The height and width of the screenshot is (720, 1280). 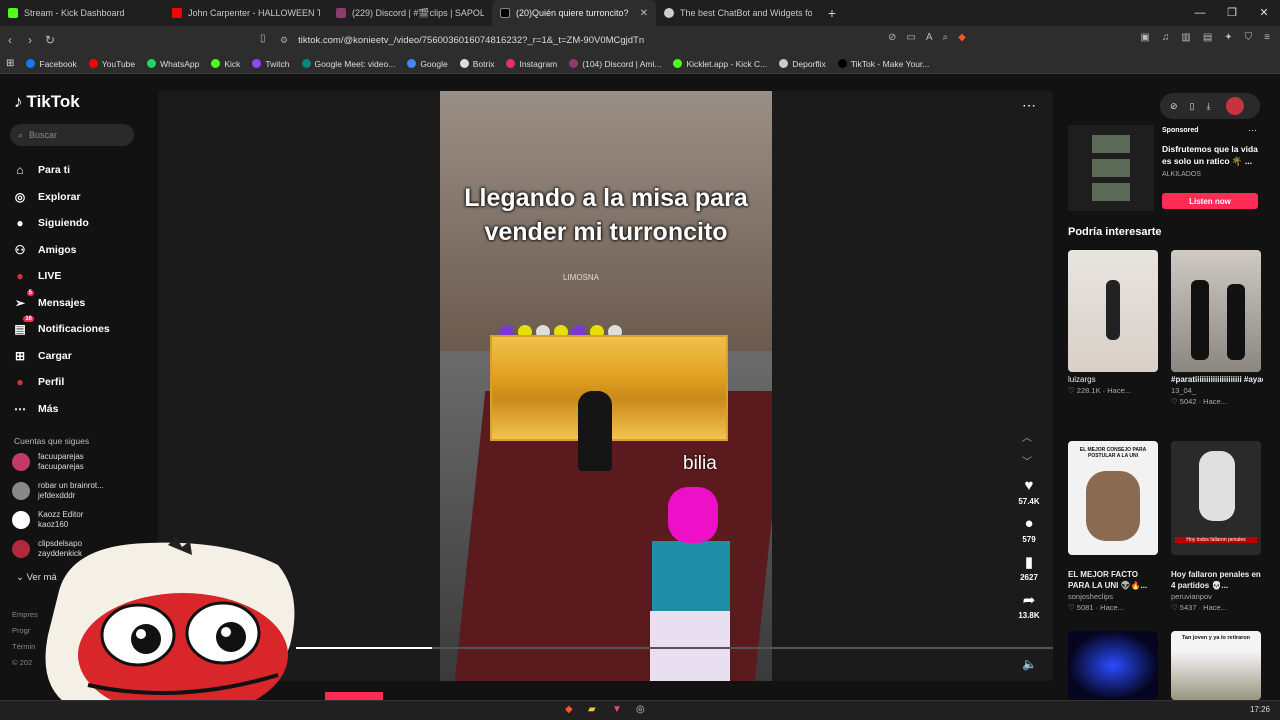 What do you see at coordinates (802, 64) in the screenshot?
I see `bookmark-item: Deporflix` at bounding box center [802, 64].